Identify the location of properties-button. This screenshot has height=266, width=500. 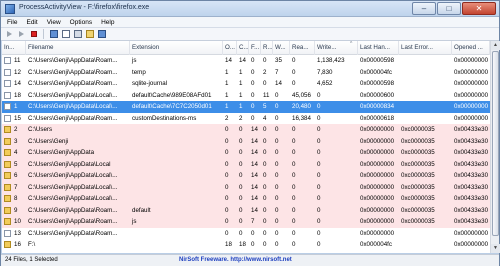
(77, 34).